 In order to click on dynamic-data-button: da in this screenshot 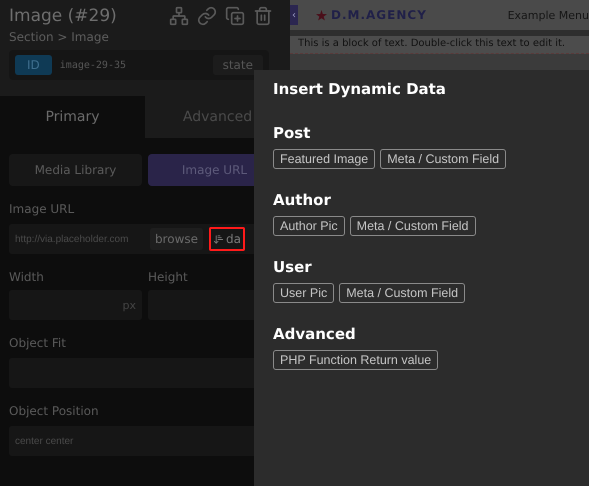, I will do `click(227, 239)`.